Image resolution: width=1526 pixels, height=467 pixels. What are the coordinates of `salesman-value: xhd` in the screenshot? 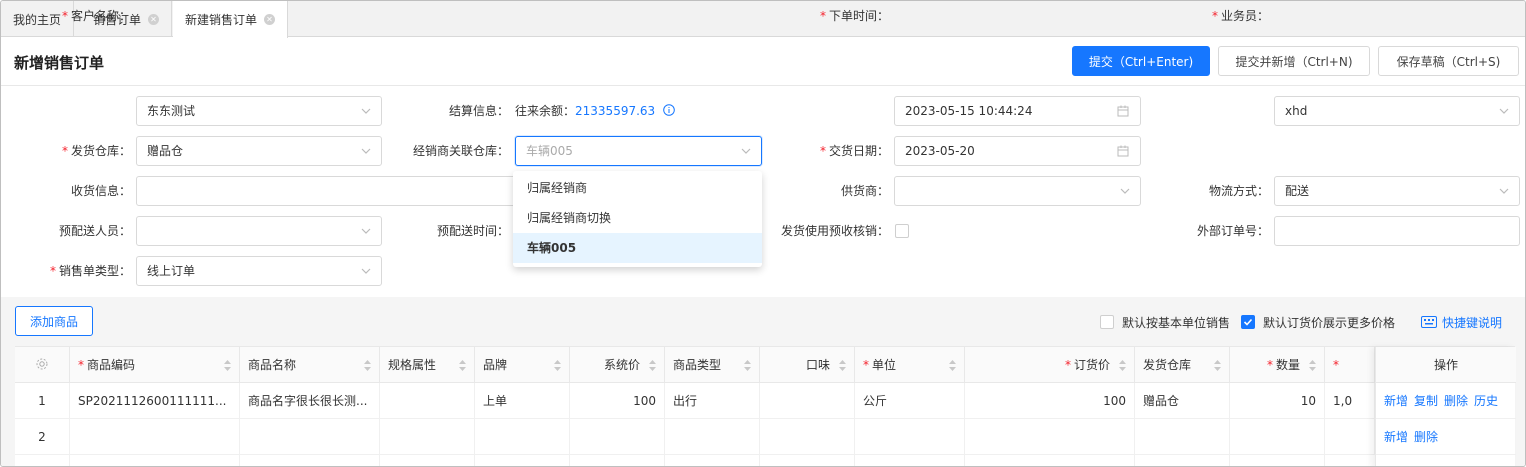 It's located at (1296, 111).